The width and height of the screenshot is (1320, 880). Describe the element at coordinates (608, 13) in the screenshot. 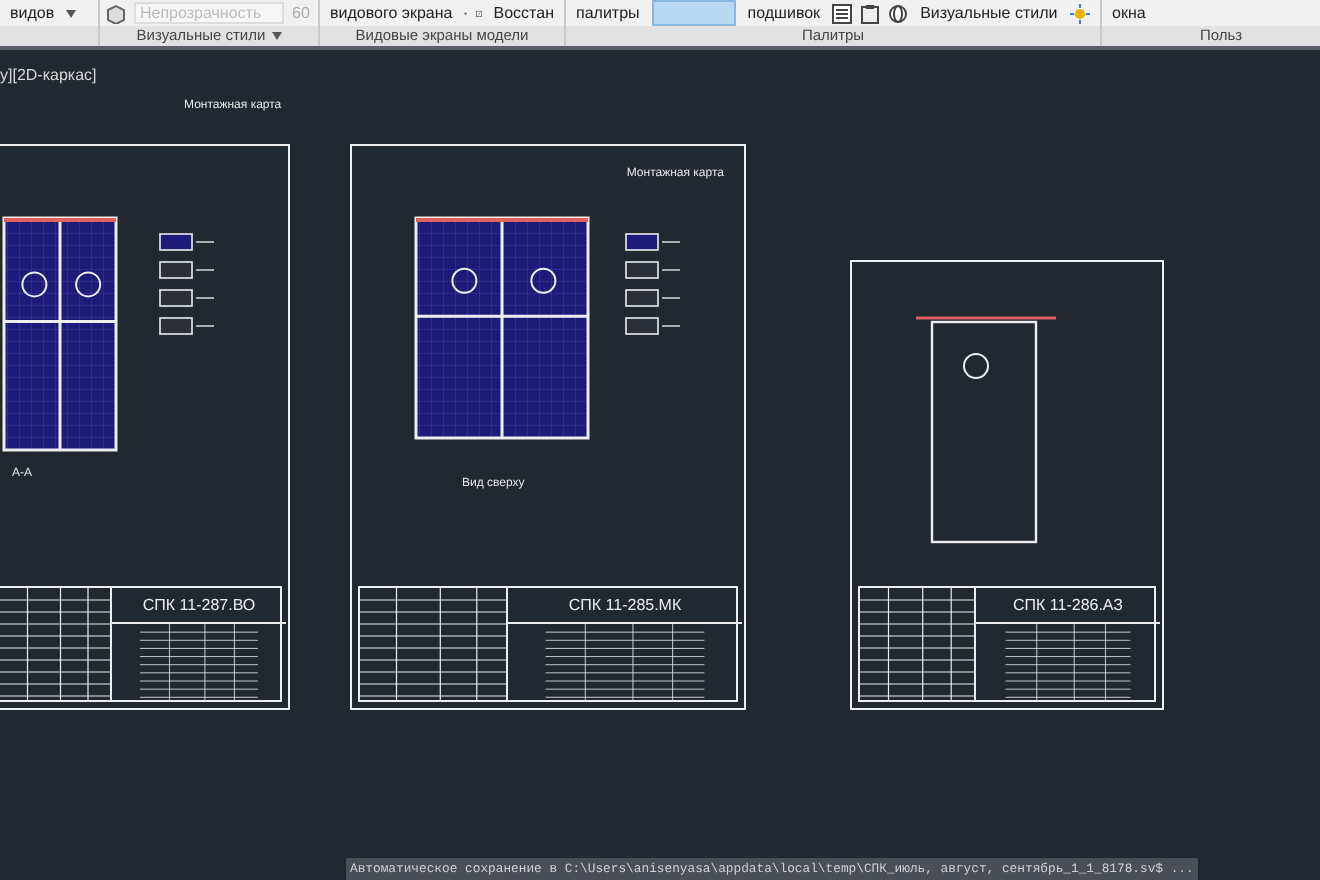

I see `toolbar-button: палитры` at that location.